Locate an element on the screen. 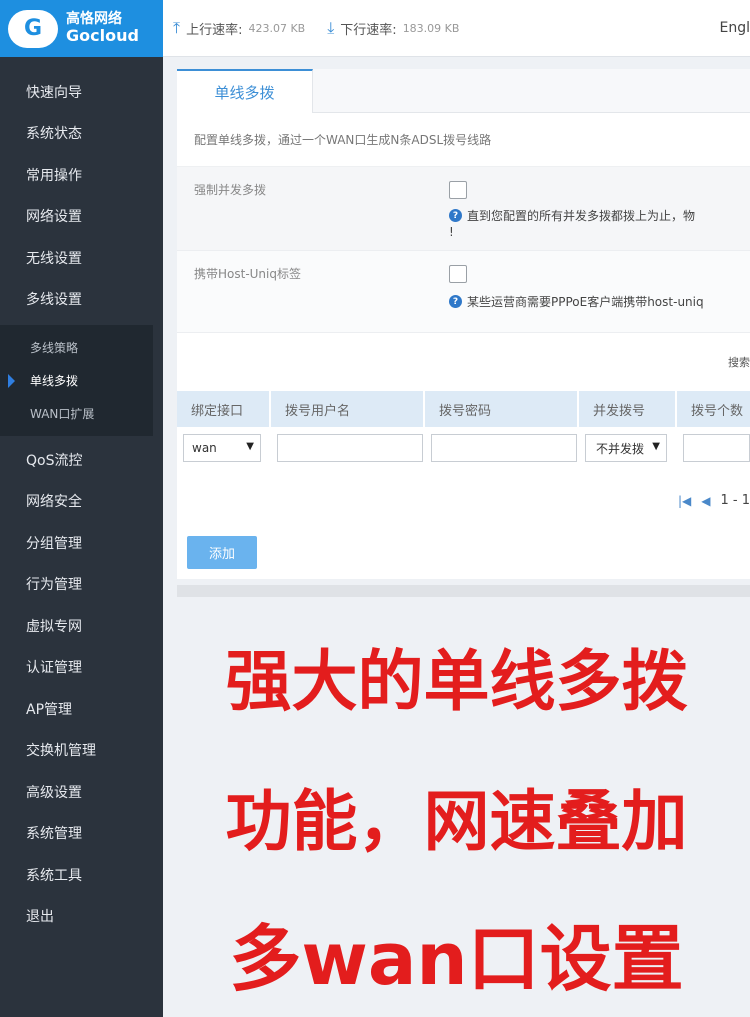  table-row: wan ▼ 不并发拨 ▼ is located at coordinates (463, 448).